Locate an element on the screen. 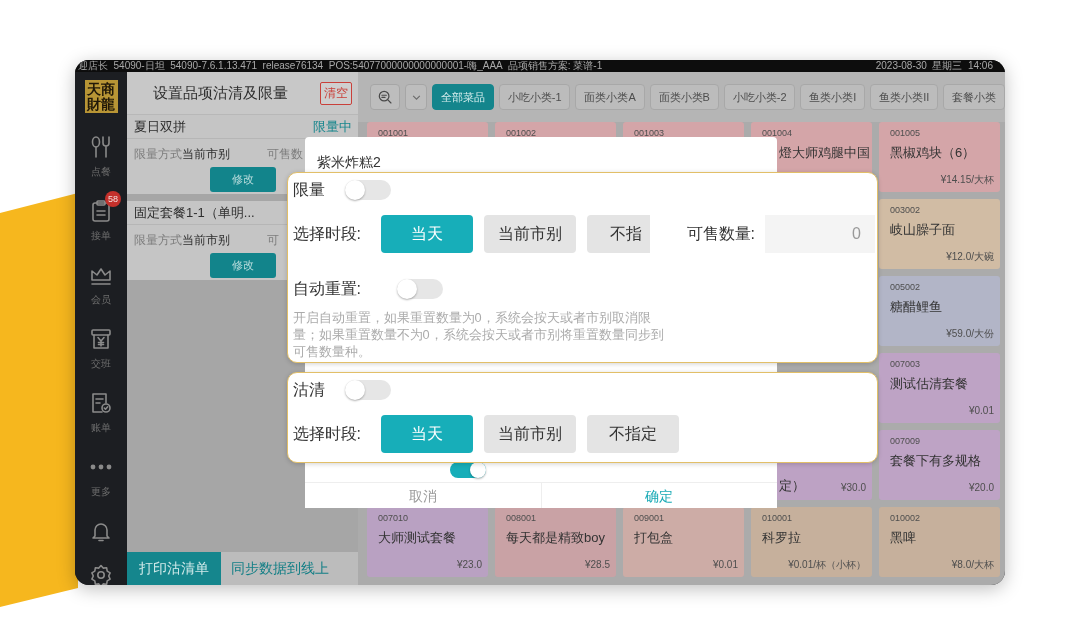 The height and width of the screenshot is (644, 1080). dish-name: 糖醋鲤鱼 is located at coordinates (916, 306).